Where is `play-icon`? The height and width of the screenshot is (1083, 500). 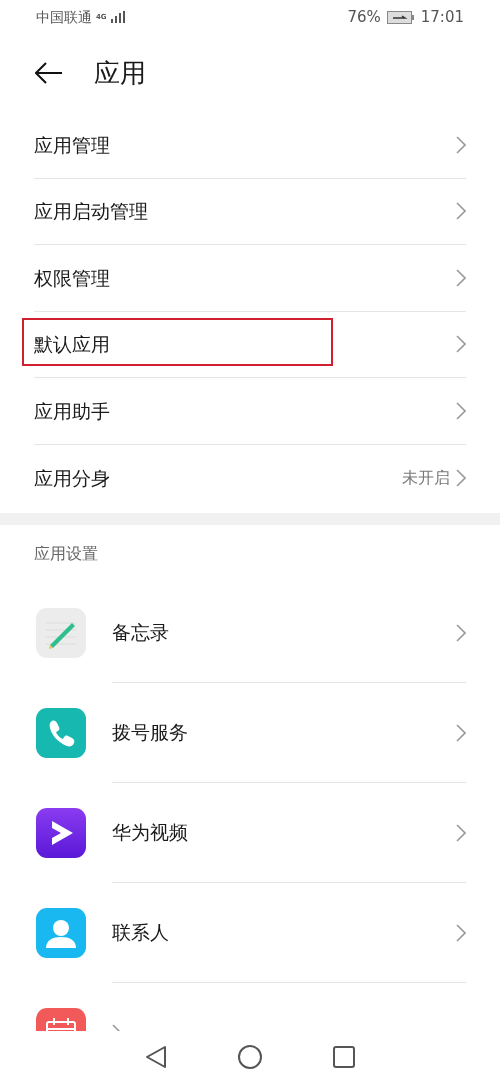 play-icon is located at coordinates (61, 833).